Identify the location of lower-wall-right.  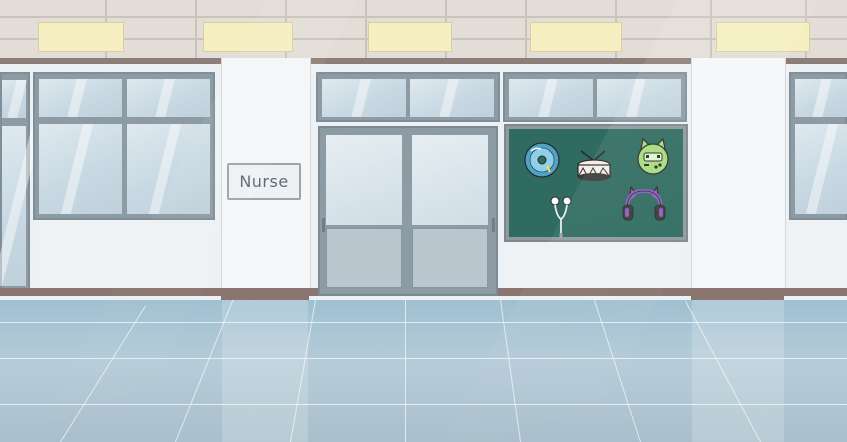
(818, 255).